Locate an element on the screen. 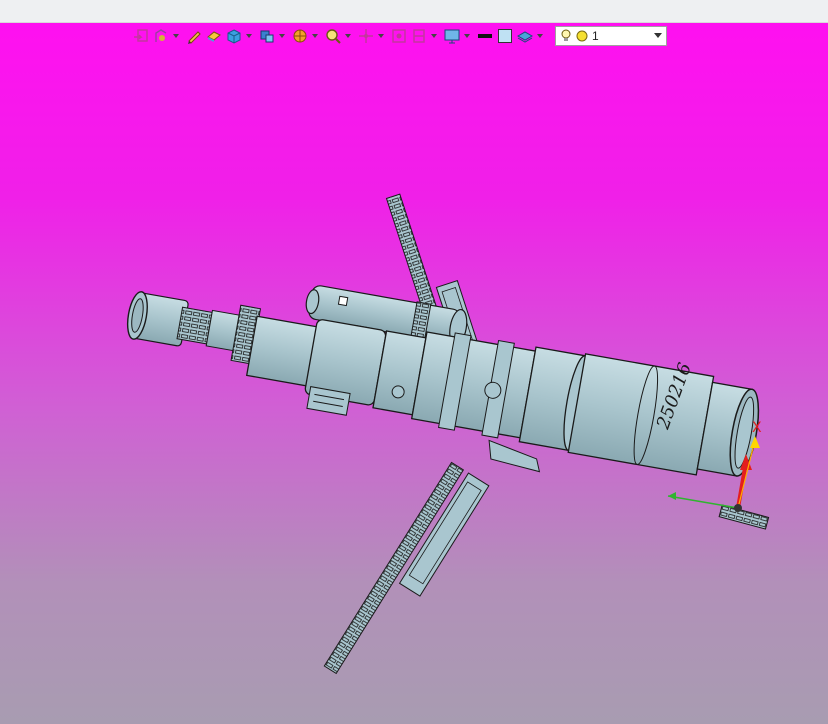 This screenshot has height=724, width=828. section-view-button is located at coordinates (419, 36).